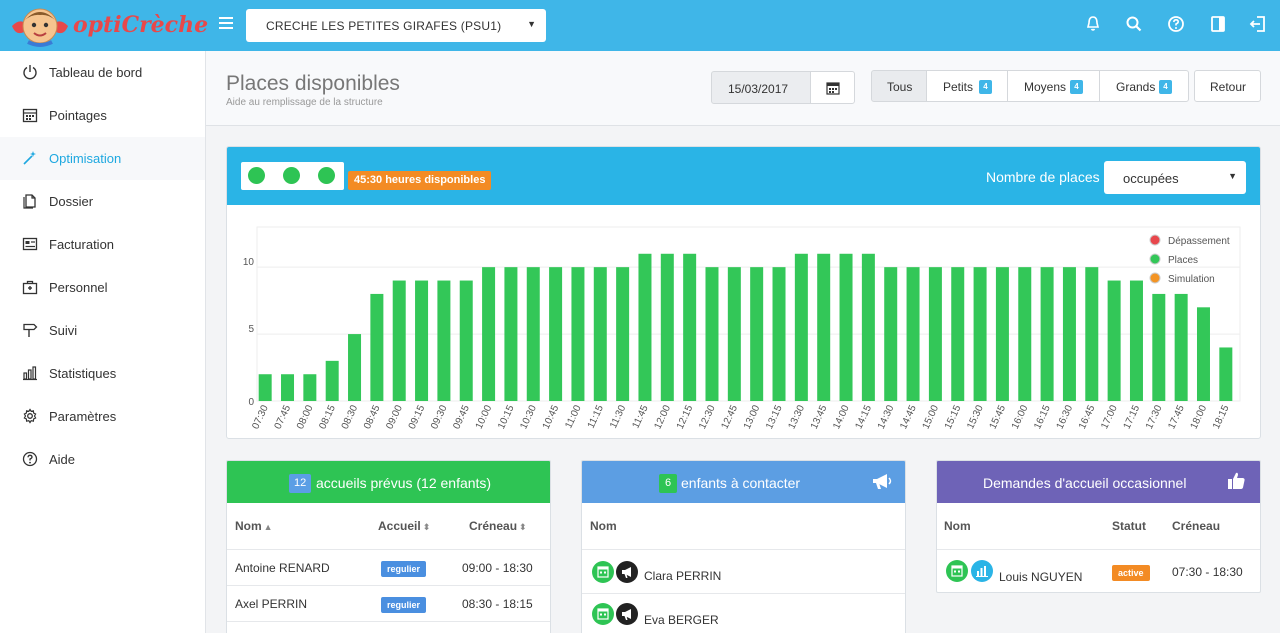 The width and height of the screenshot is (1280, 633). I want to click on page-title: Places disponibles, so click(313, 83).